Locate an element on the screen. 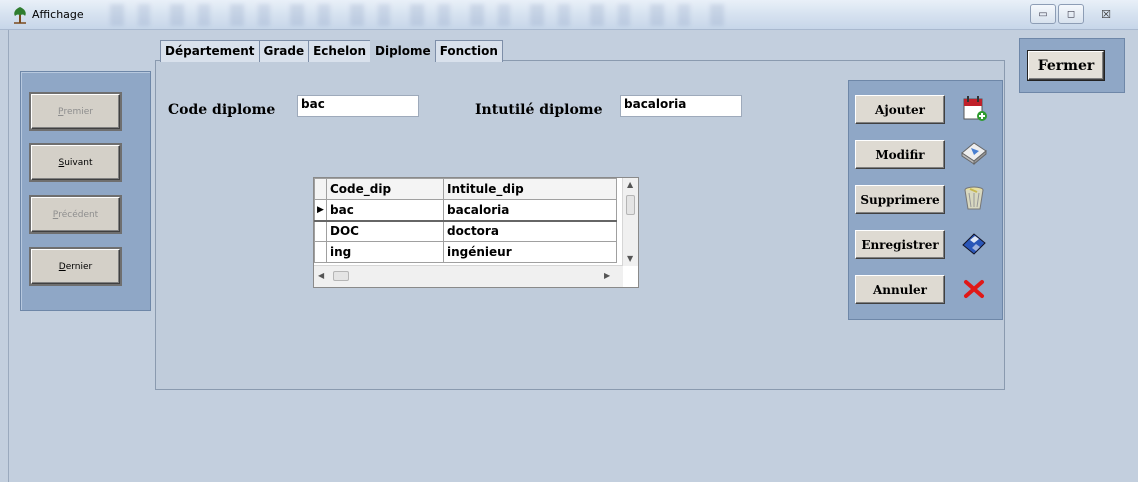  window-title: Affichage is located at coordinates (58, 14).